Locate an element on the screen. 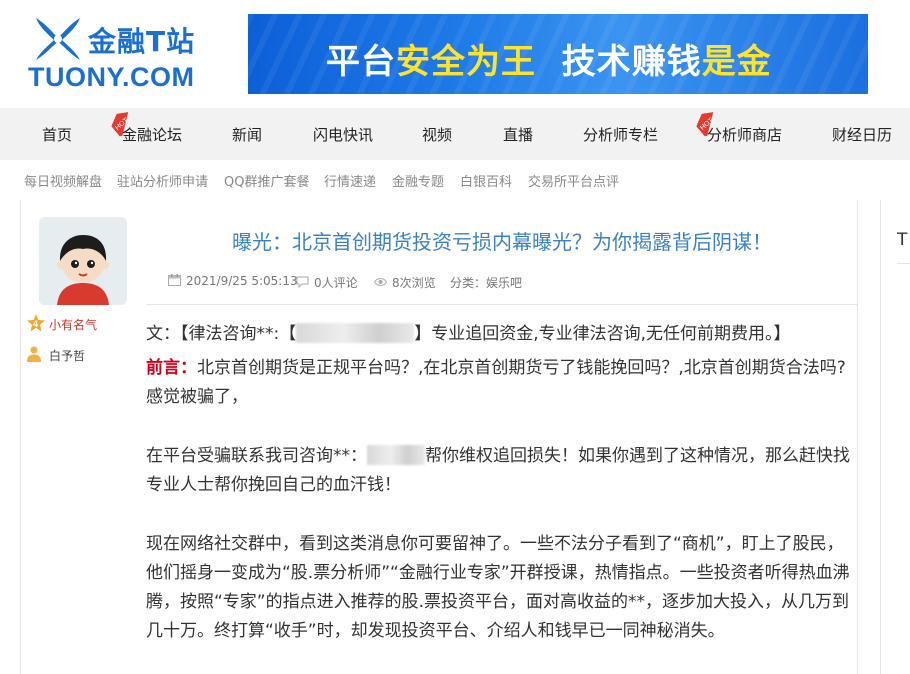 Image resolution: width=910 pixels, height=674 pixels. rank-star-icon: 4 is located at coordinates (36, 323).